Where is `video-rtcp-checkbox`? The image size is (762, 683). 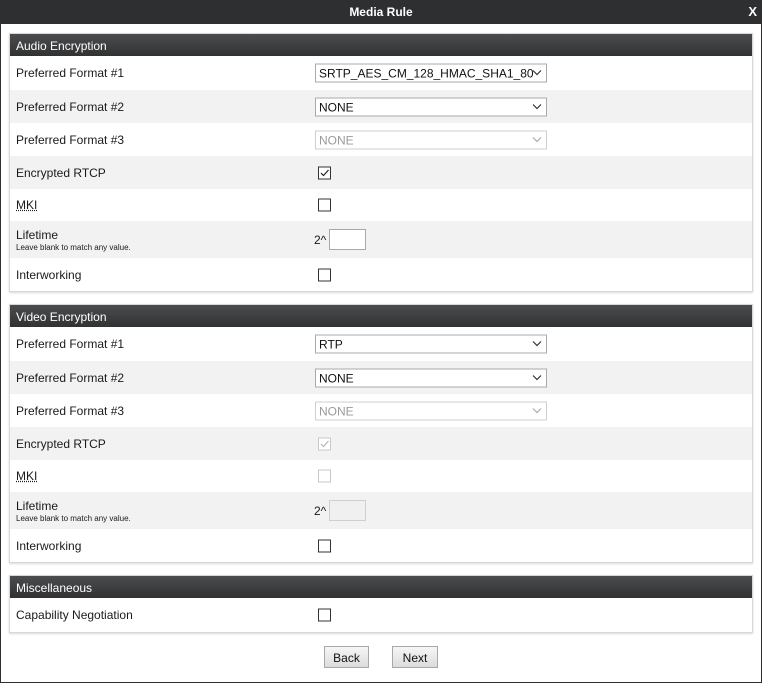
video-rtcp-checkbox is located at coordinates (324, 443).